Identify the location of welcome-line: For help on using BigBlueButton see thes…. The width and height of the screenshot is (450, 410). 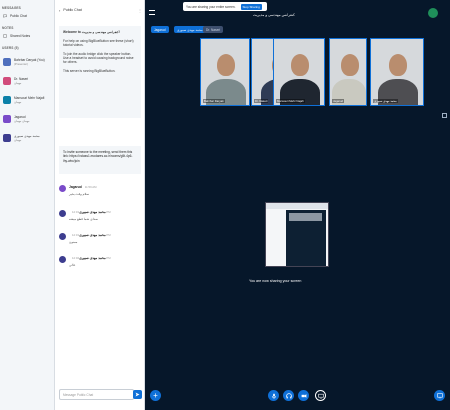
(98, 43).